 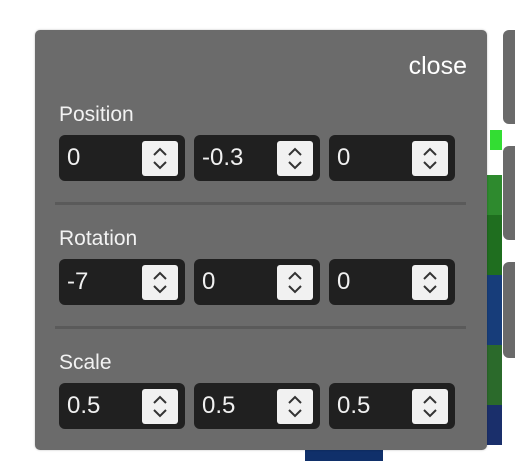 I want to click on position-row: 0 -0.3 0, so click(x=257, y=158).